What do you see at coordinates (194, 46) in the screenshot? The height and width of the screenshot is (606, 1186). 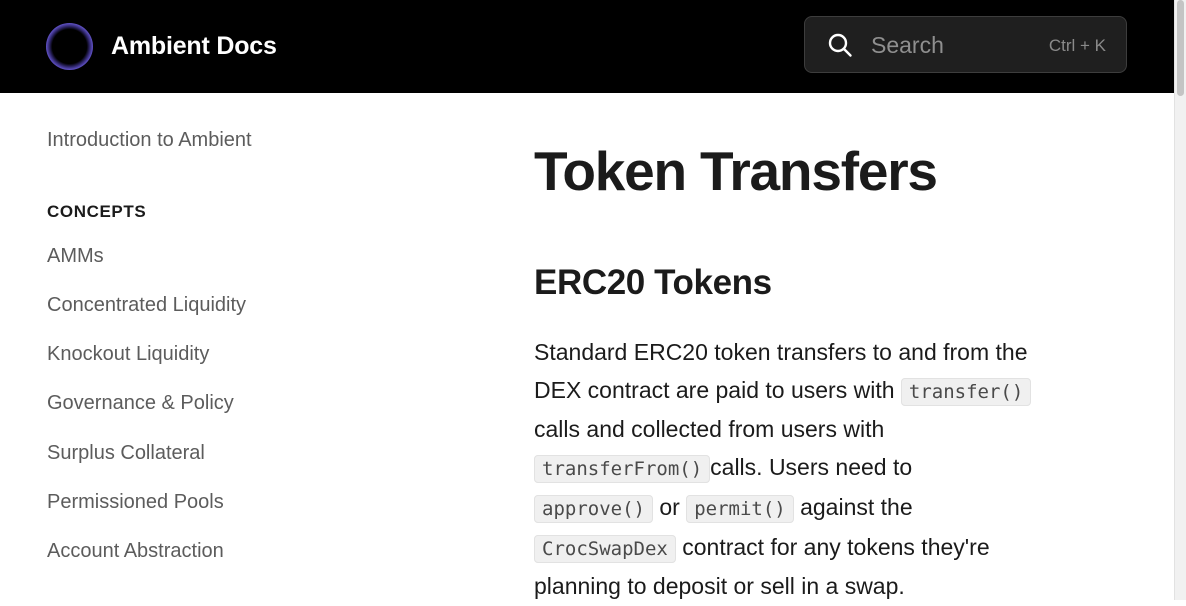 I see `site-title: Ambient Docs` at bounding box center [194, 46].